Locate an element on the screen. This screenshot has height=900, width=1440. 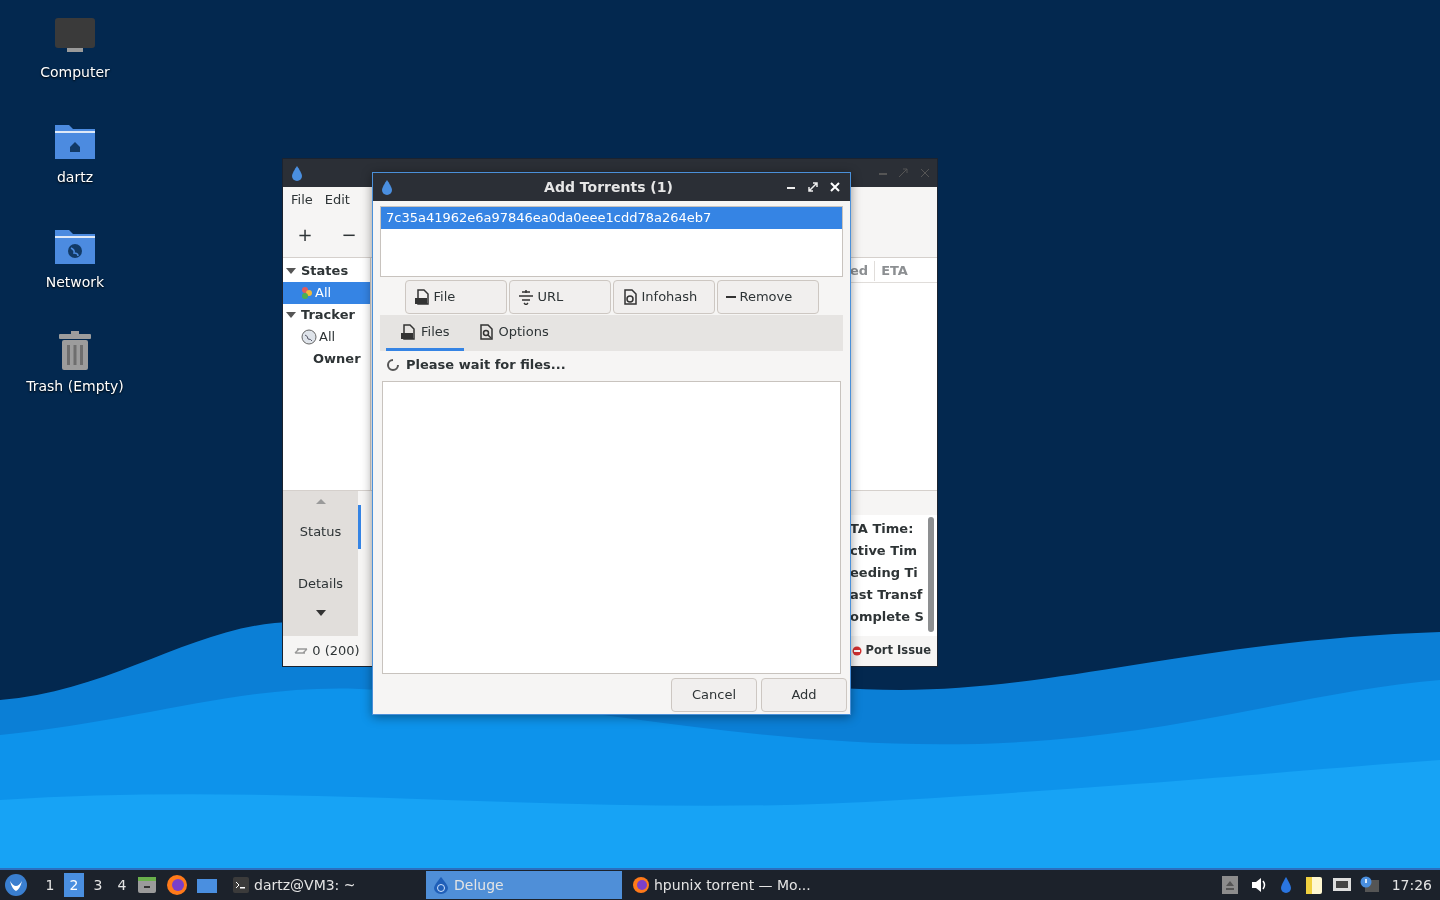
connection-count: 0 (200) is located at coordinates (336, 651).